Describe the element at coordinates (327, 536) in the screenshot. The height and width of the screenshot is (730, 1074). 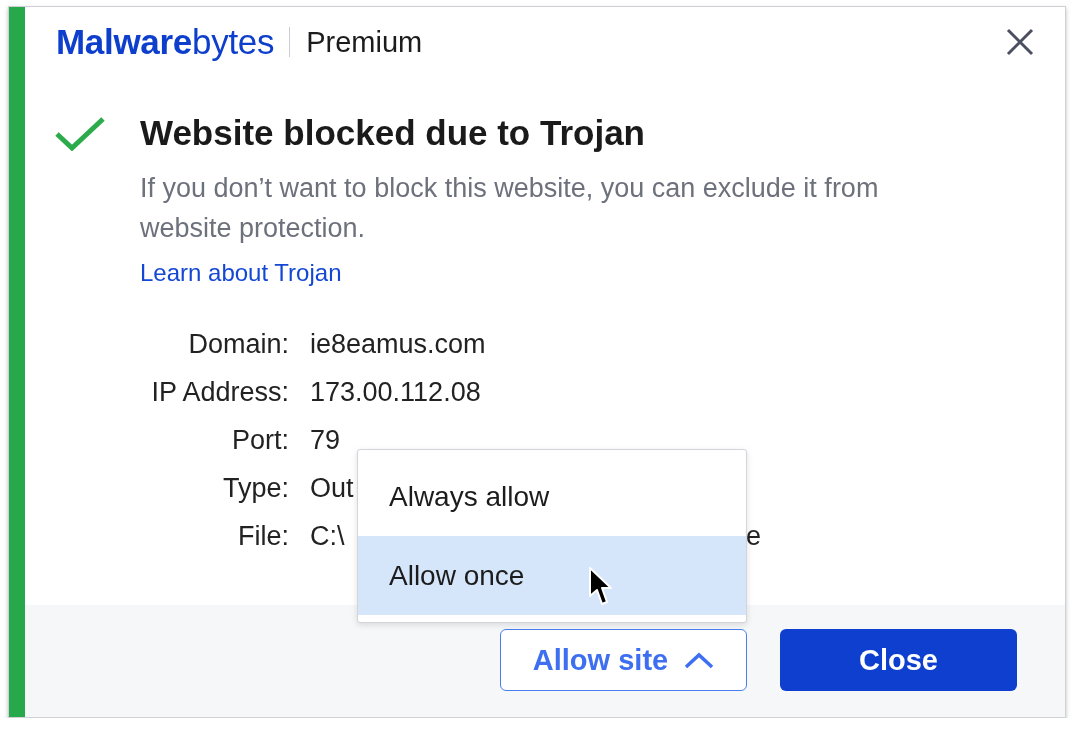
I see `detail-value: C:\` at that location.